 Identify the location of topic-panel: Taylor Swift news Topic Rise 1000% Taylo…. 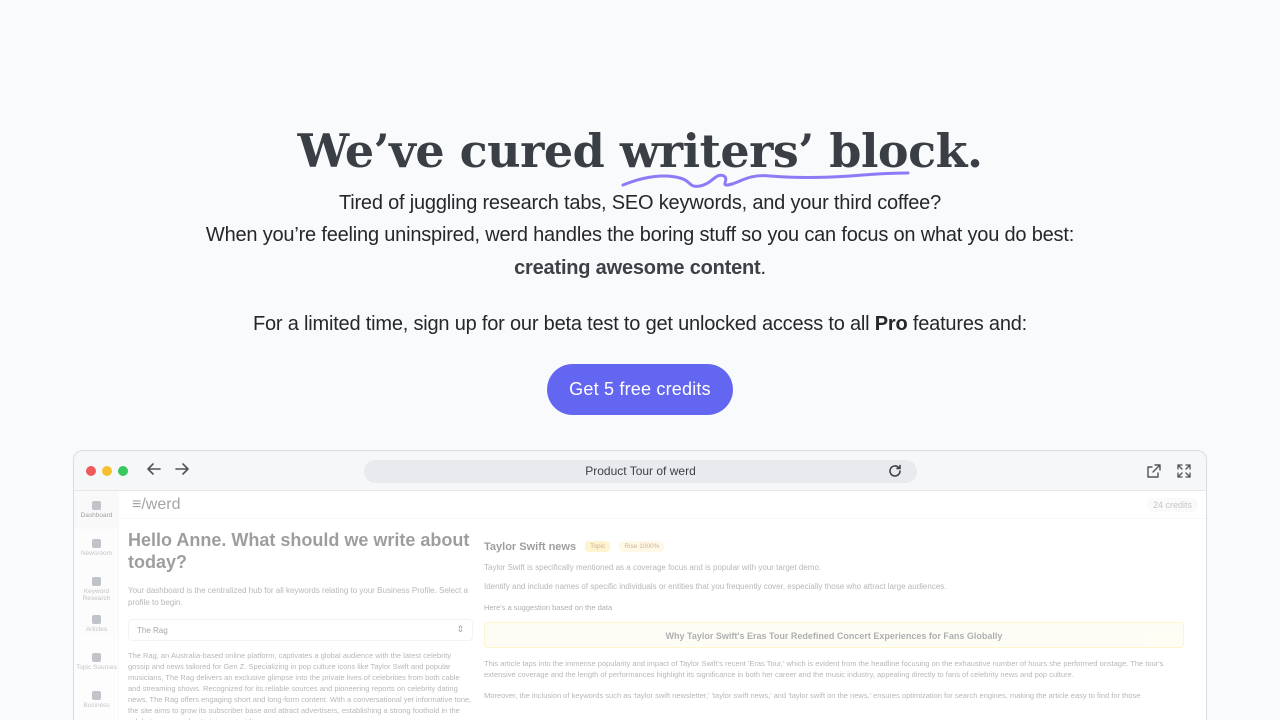
(834, 621).